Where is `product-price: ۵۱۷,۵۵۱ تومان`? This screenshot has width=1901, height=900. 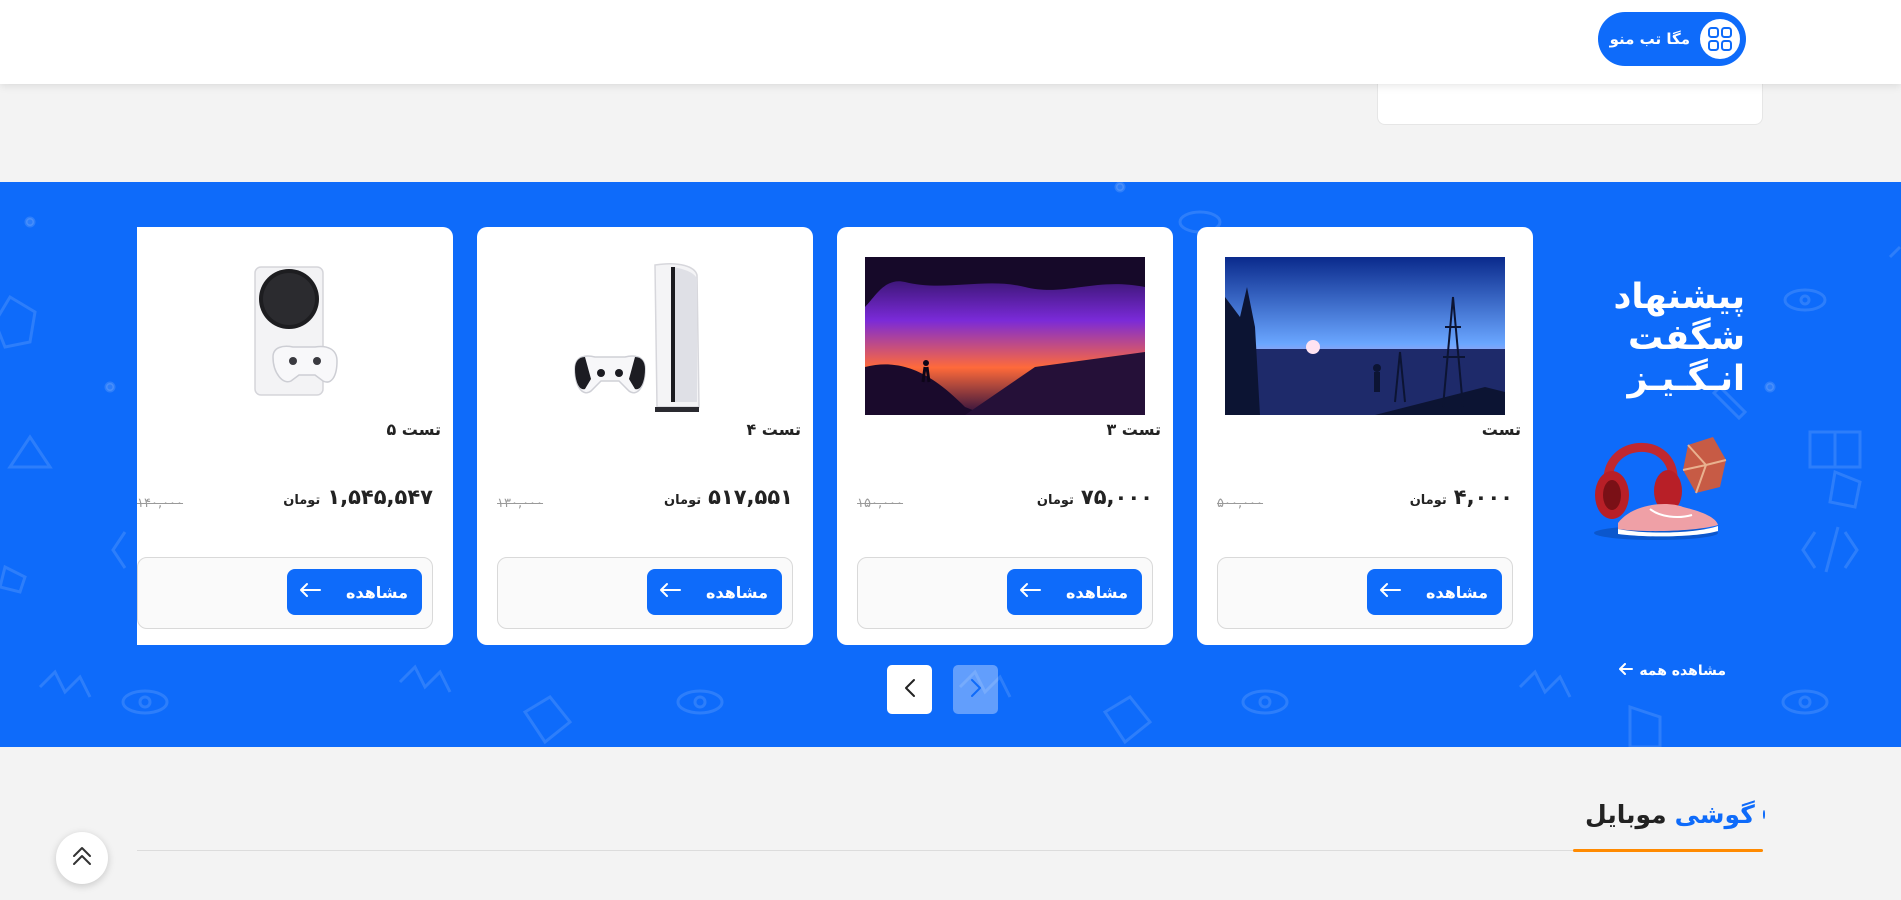
product-price: ۵۱۷,۵۵۱ تومان is located at coordinates (728, 497).